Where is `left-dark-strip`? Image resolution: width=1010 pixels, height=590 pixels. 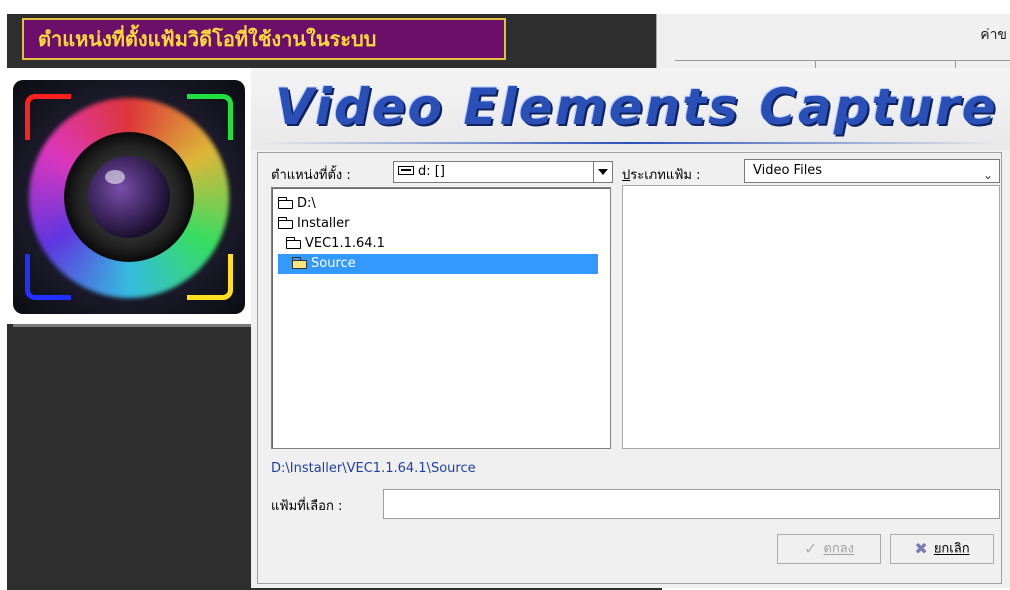
left-dark-strip is located at coordinates (129, 456).